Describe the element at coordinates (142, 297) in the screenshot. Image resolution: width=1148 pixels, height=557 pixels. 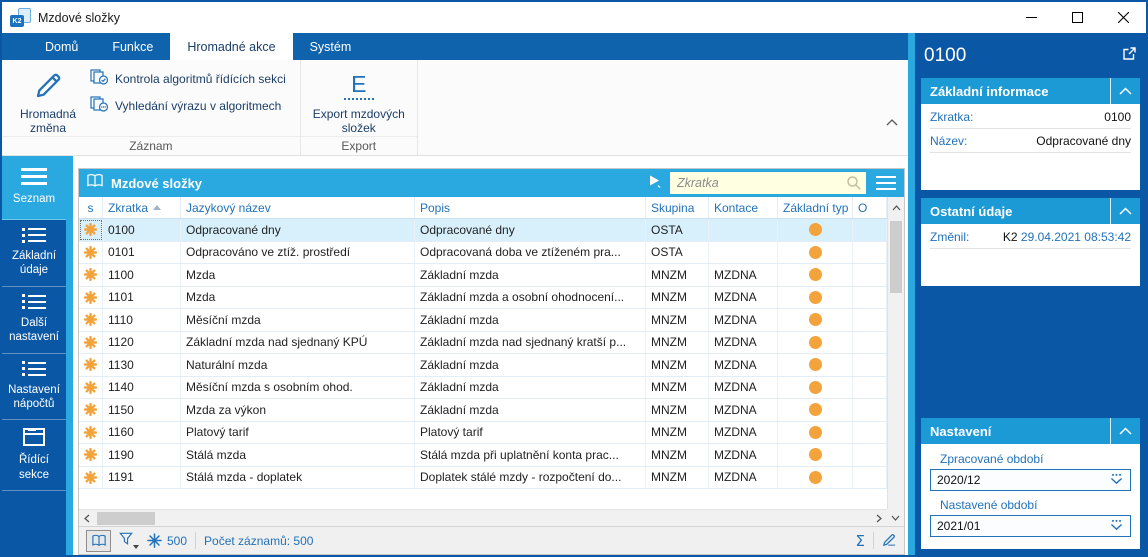
I see `cell-zkratka: 1101` at that location.